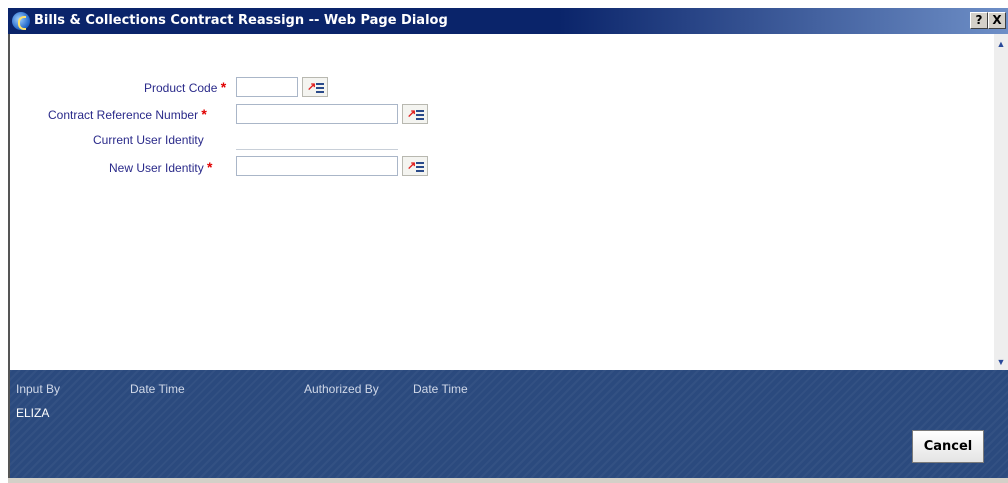  I want to click on cancel-button: Cancel, so click(948, 446).